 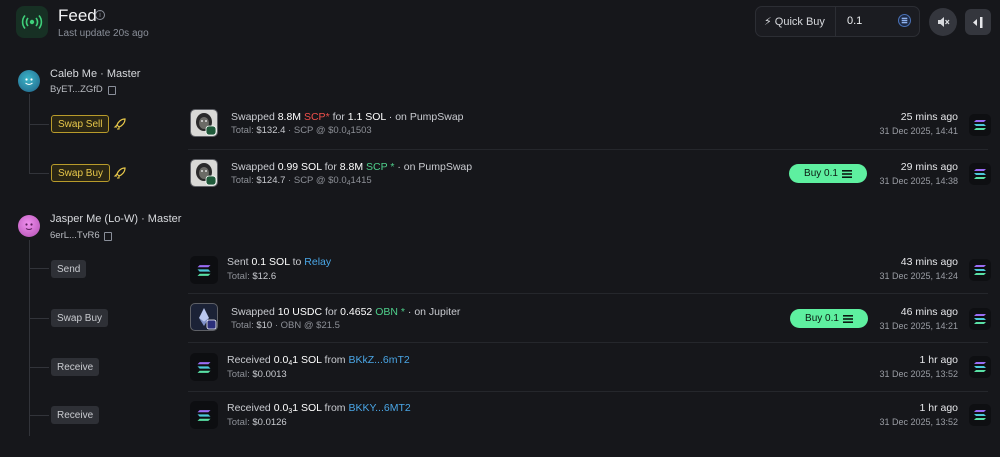 I want to click on time-ago: 46 mins ago, so click(x=929, y=312).